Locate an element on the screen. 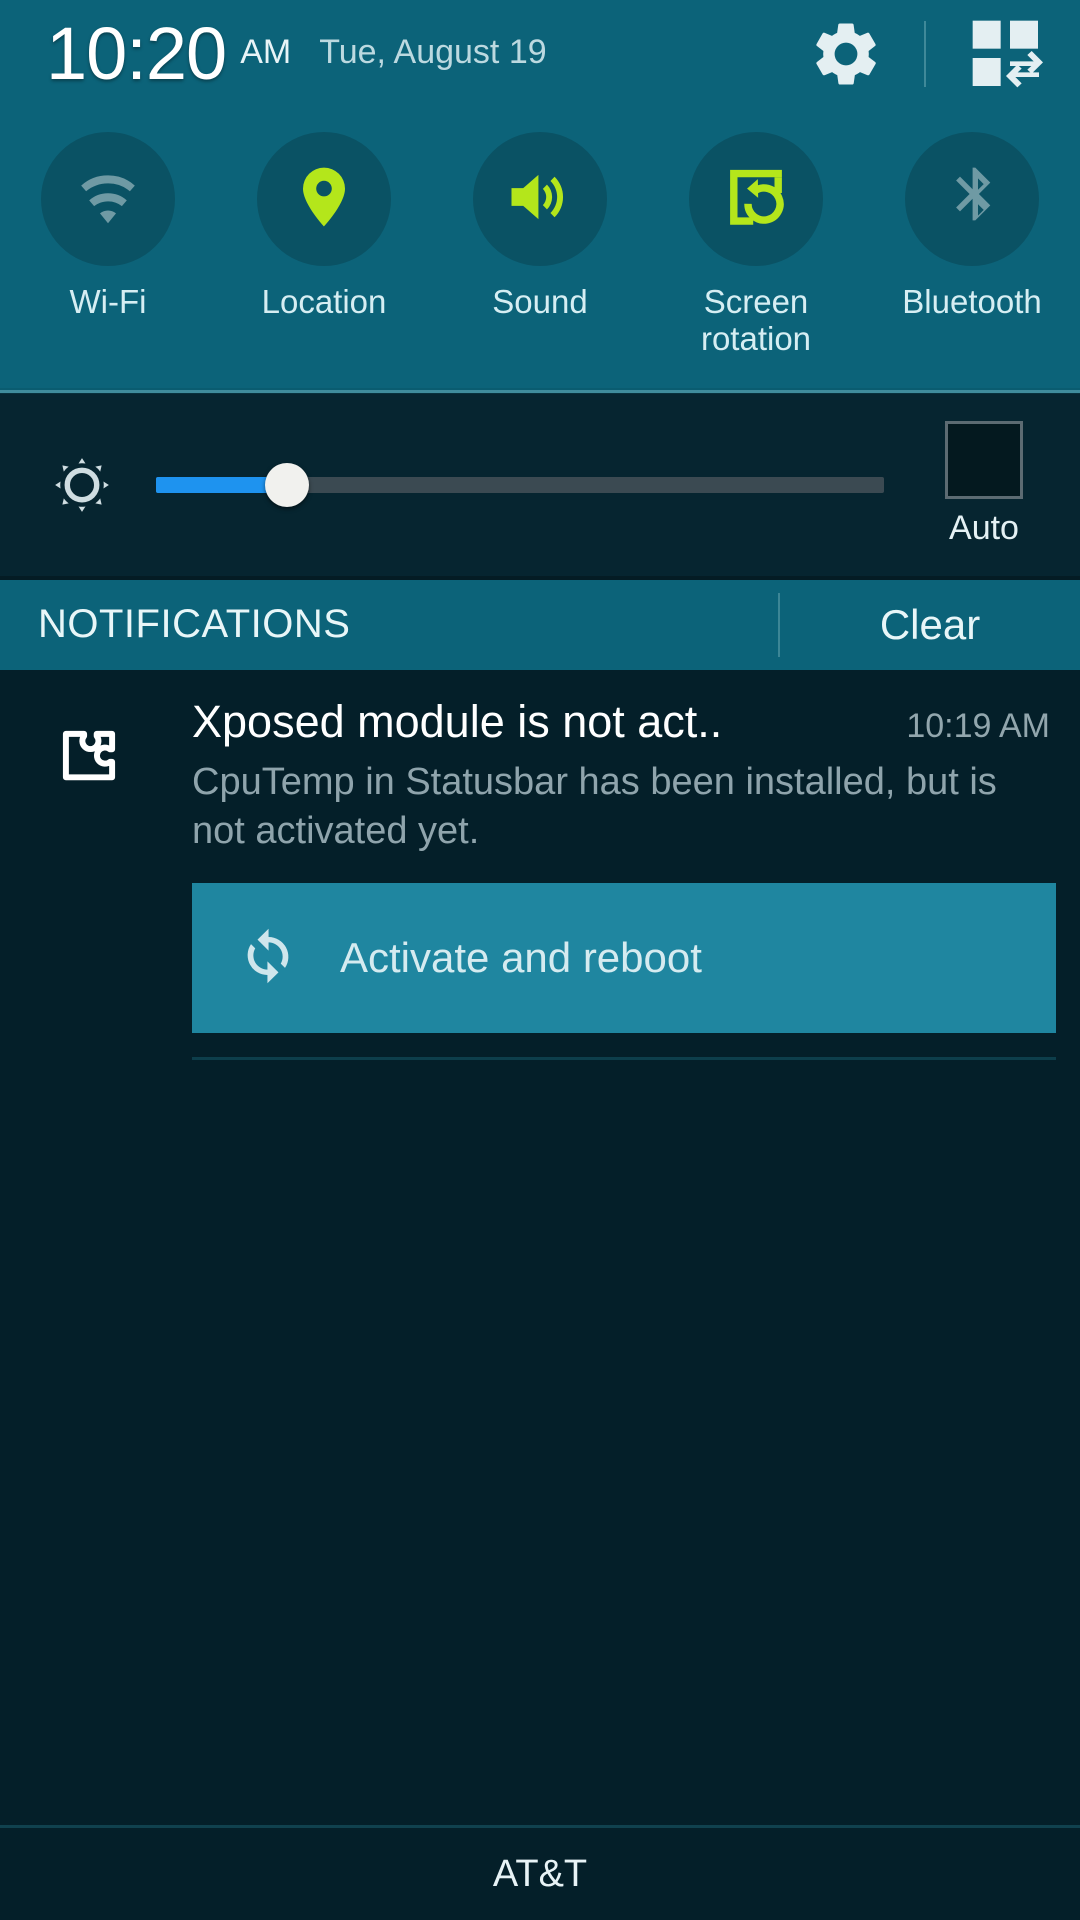 Image resolution: width=1080 pixels, height=1920 pixels. carrier-bar: AT&T is located at coordinates (540, 1874).